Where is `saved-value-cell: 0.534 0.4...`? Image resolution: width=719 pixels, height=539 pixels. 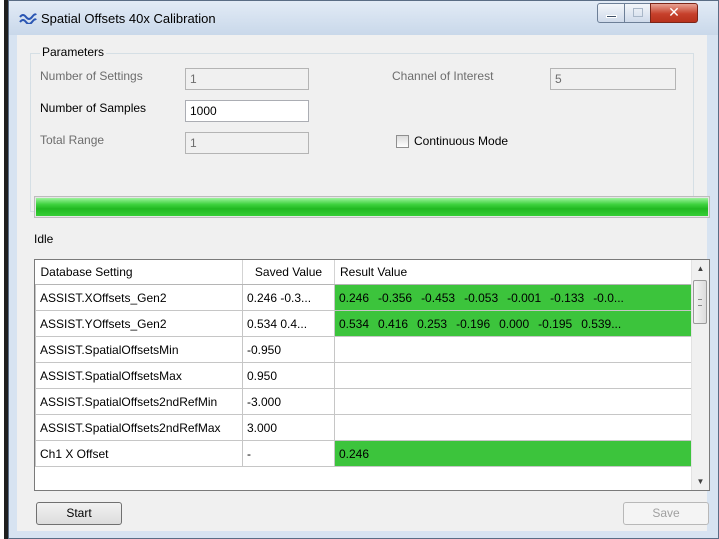 saved-value-cell: 0.534 0.4... is located at coordinates (288, 323).